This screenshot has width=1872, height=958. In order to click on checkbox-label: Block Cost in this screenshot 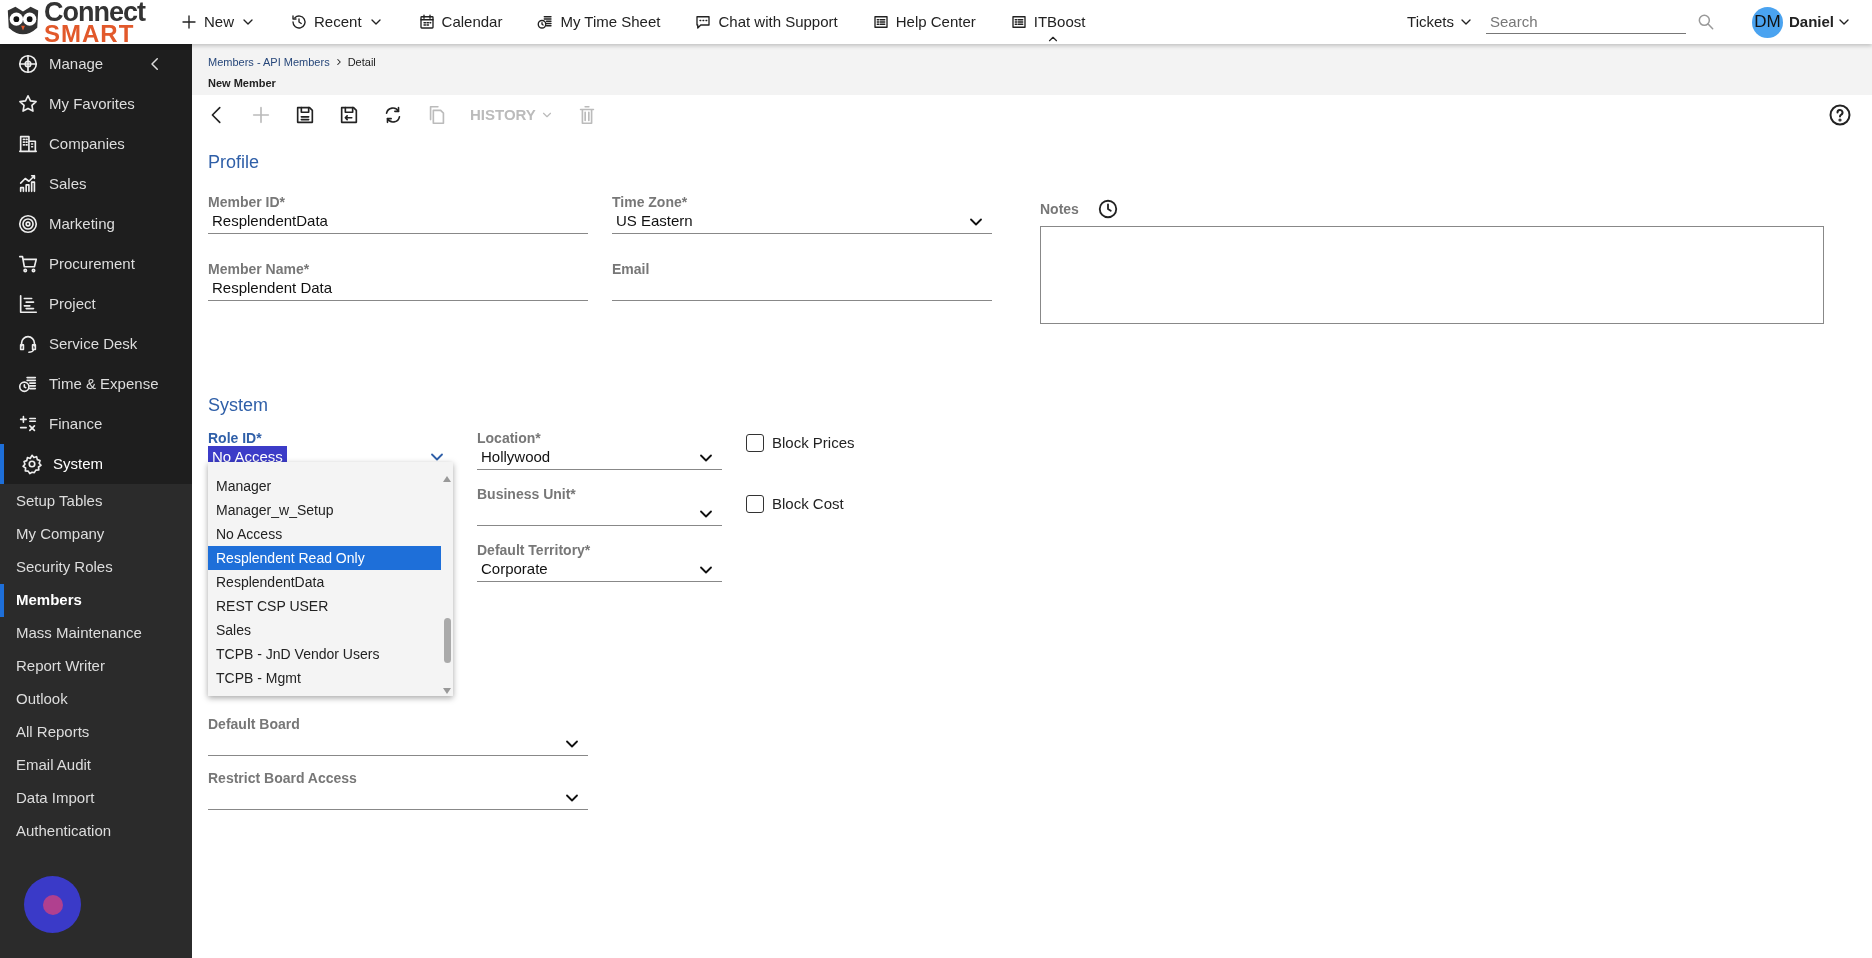, I will do `click(808, 503)`.